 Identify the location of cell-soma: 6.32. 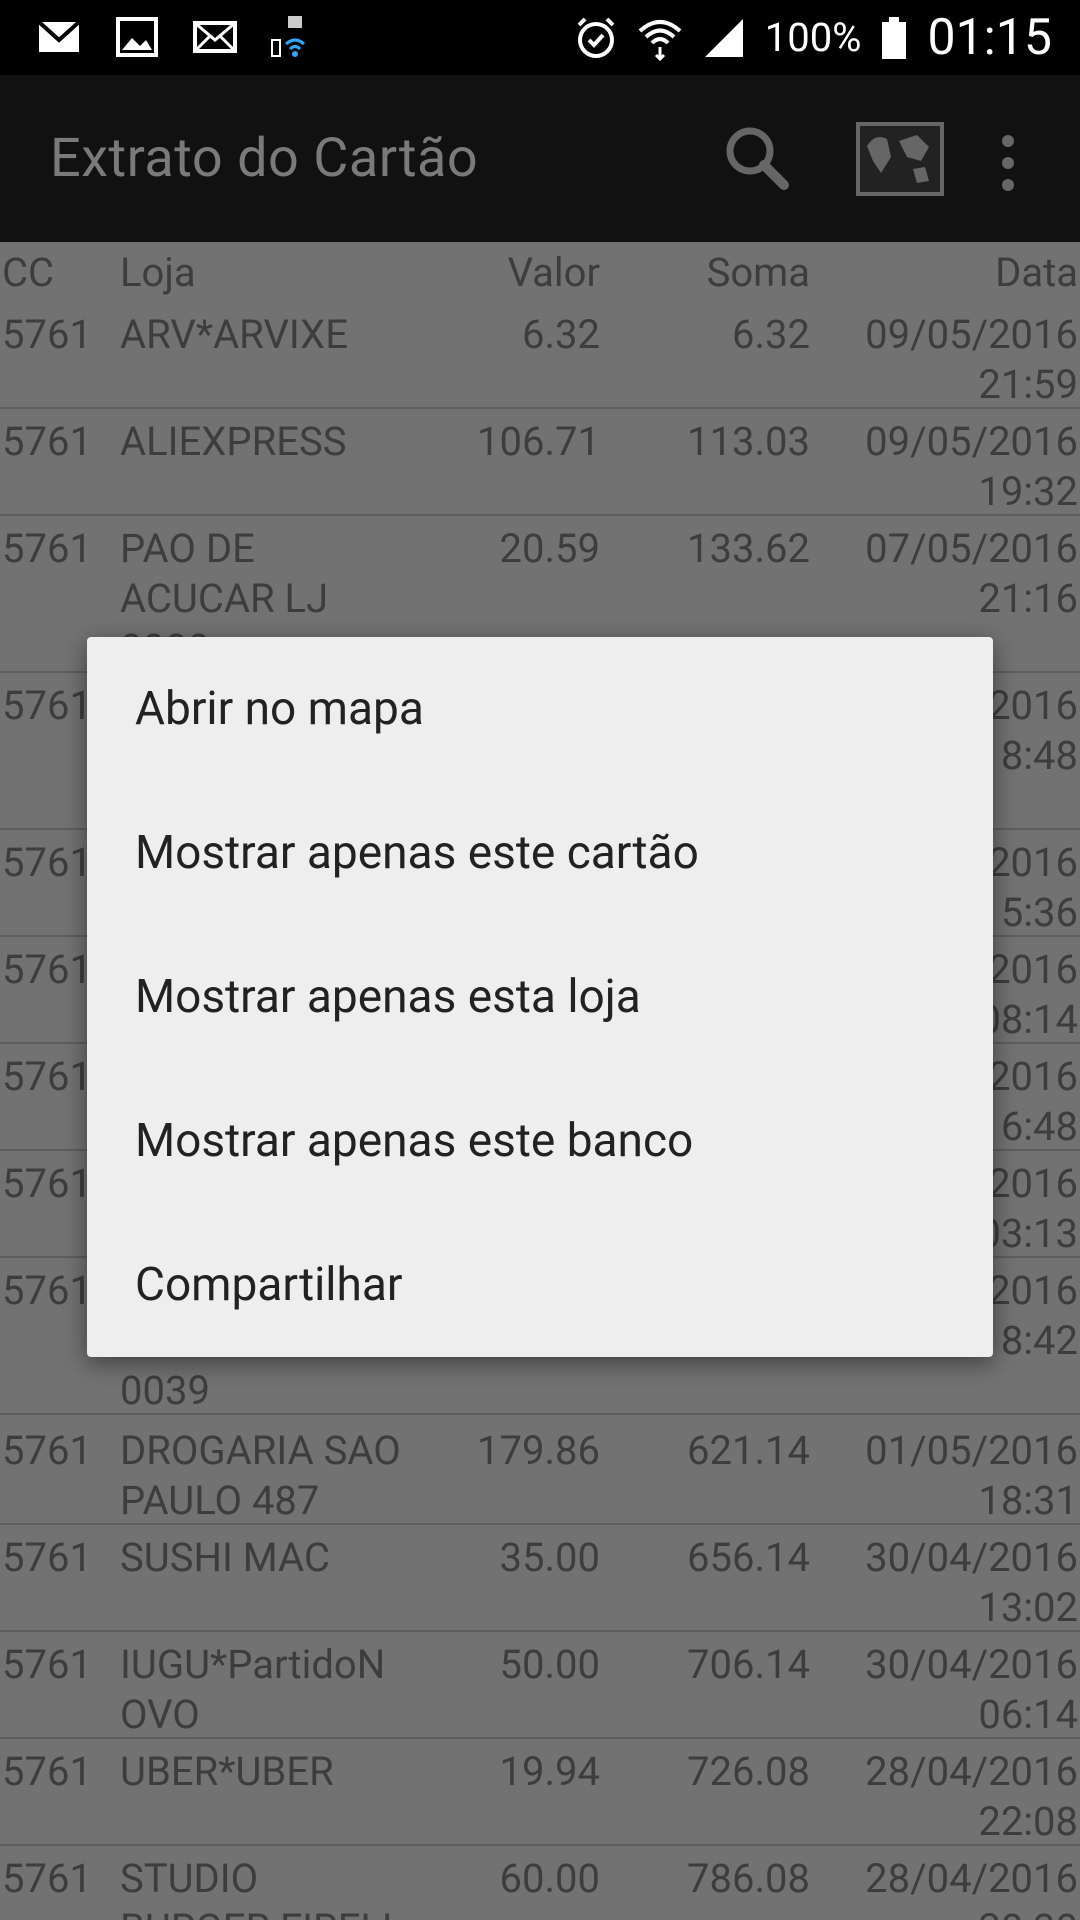
(771, 334).